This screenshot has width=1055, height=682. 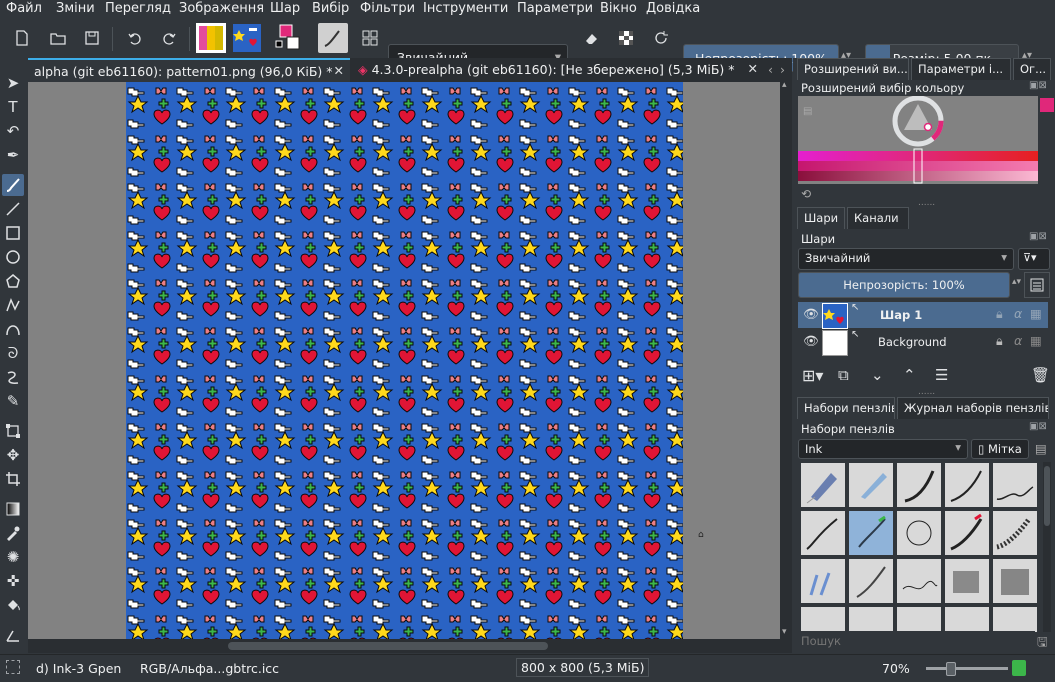 I want to click on gradient-swatch-icon, so click(x=211, y=38).